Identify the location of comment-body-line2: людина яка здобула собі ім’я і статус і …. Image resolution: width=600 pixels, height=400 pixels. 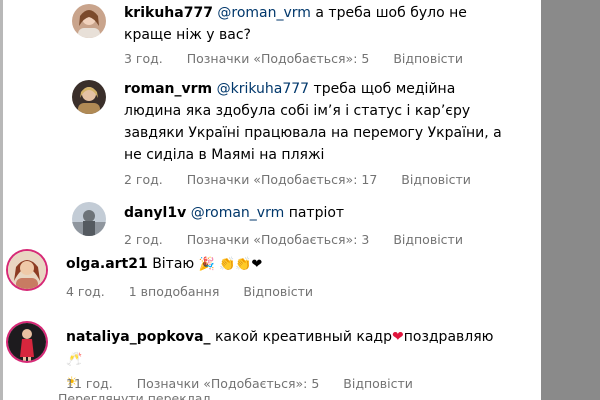
(297, 111).